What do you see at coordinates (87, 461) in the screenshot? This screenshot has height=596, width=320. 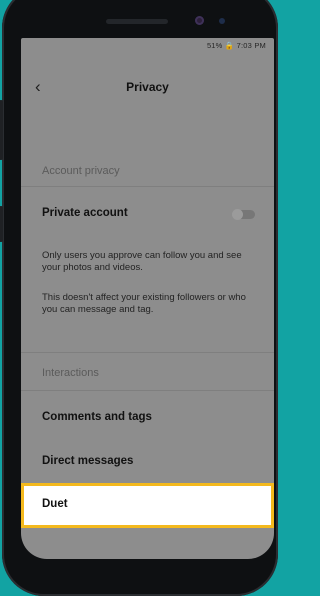 I see `direct-messages-item: Direct messages` at bounding box center [87, 461].